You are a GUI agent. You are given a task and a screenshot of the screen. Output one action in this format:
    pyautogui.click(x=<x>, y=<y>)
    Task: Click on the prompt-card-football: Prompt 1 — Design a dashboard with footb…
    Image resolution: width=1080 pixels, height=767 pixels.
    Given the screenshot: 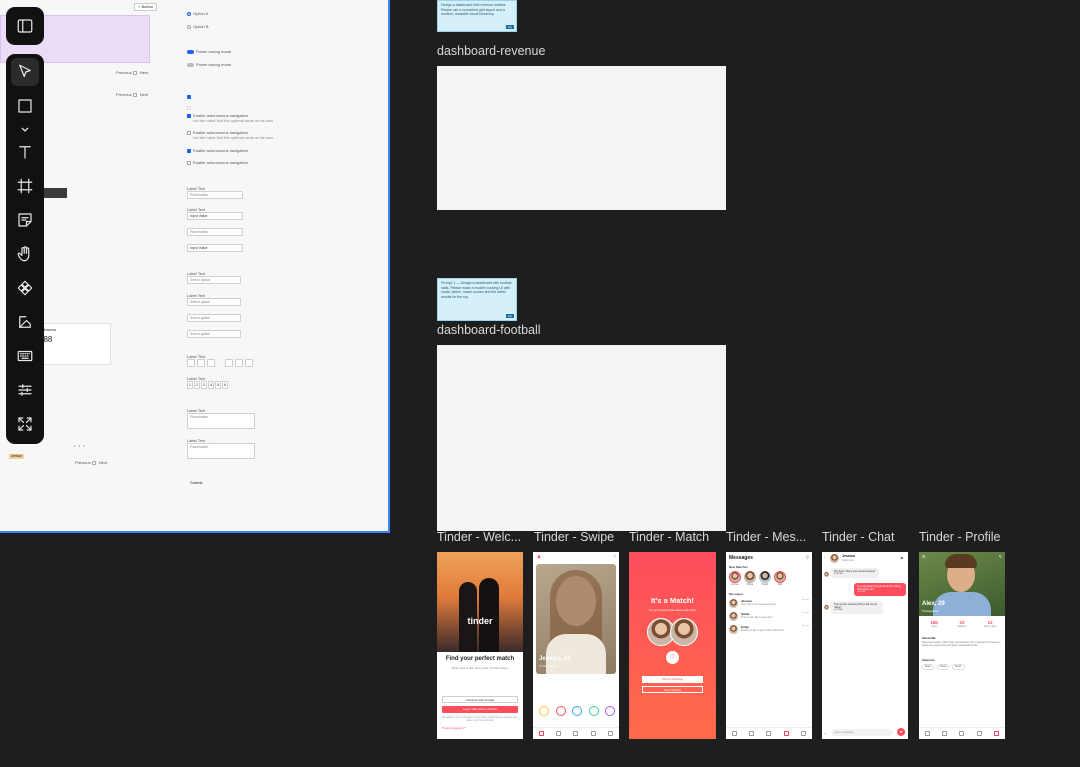 What is the action you would take?
    pyautogui.click(x=477, y=299)
    